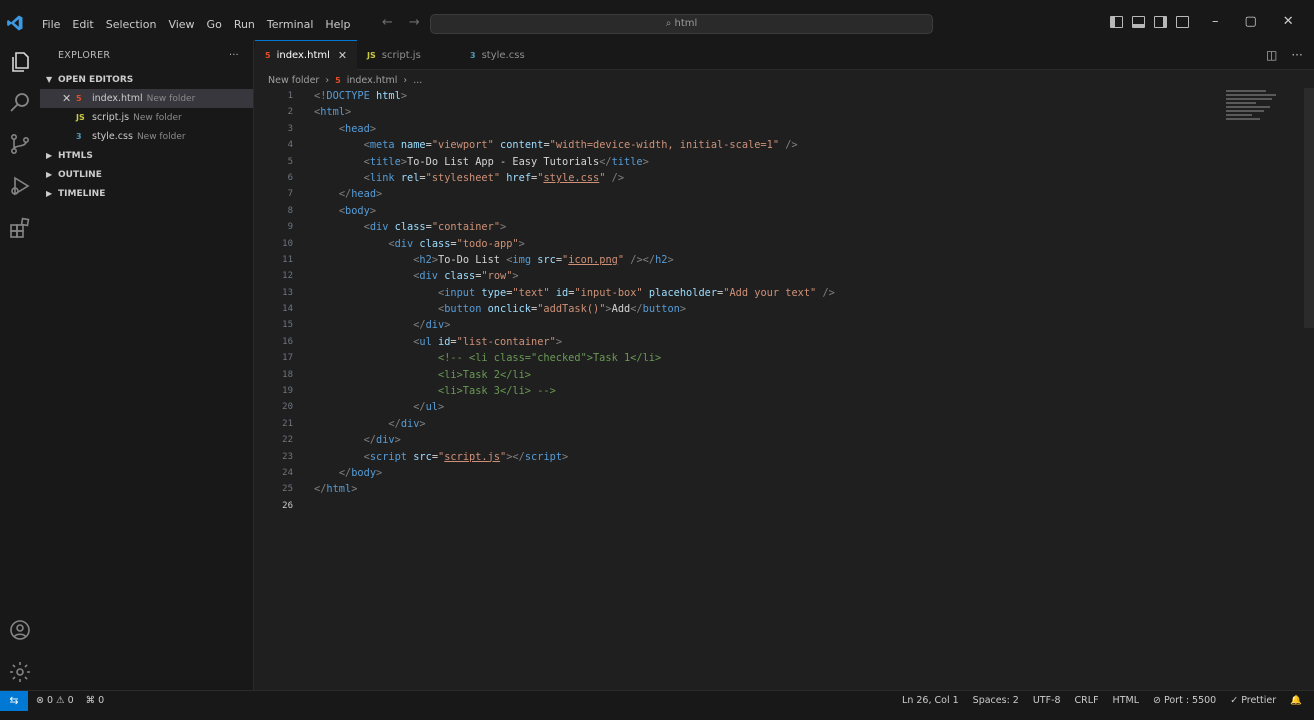 This screenshot has width=1314, height=720. What do you see at coordinates (333, 112) in the screenshot?
I see `token: html` at bounding box center [333, 112].